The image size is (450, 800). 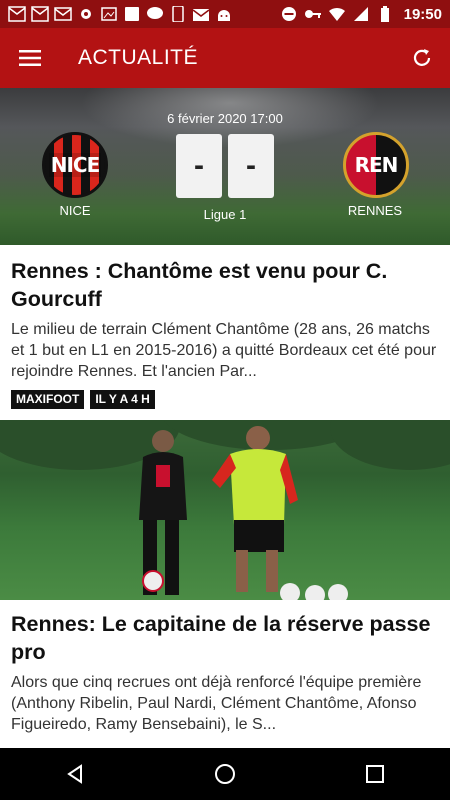 I want to click on chat-icon, so click(x=155, y=14).